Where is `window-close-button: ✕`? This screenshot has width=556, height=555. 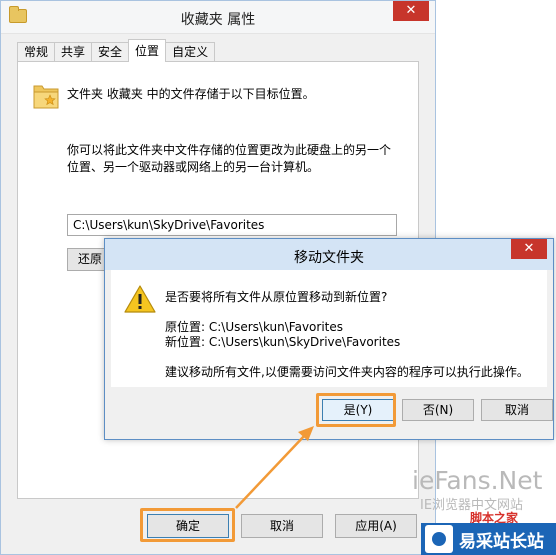
window-close-button: ✕ is located at coordinates (411, 11).